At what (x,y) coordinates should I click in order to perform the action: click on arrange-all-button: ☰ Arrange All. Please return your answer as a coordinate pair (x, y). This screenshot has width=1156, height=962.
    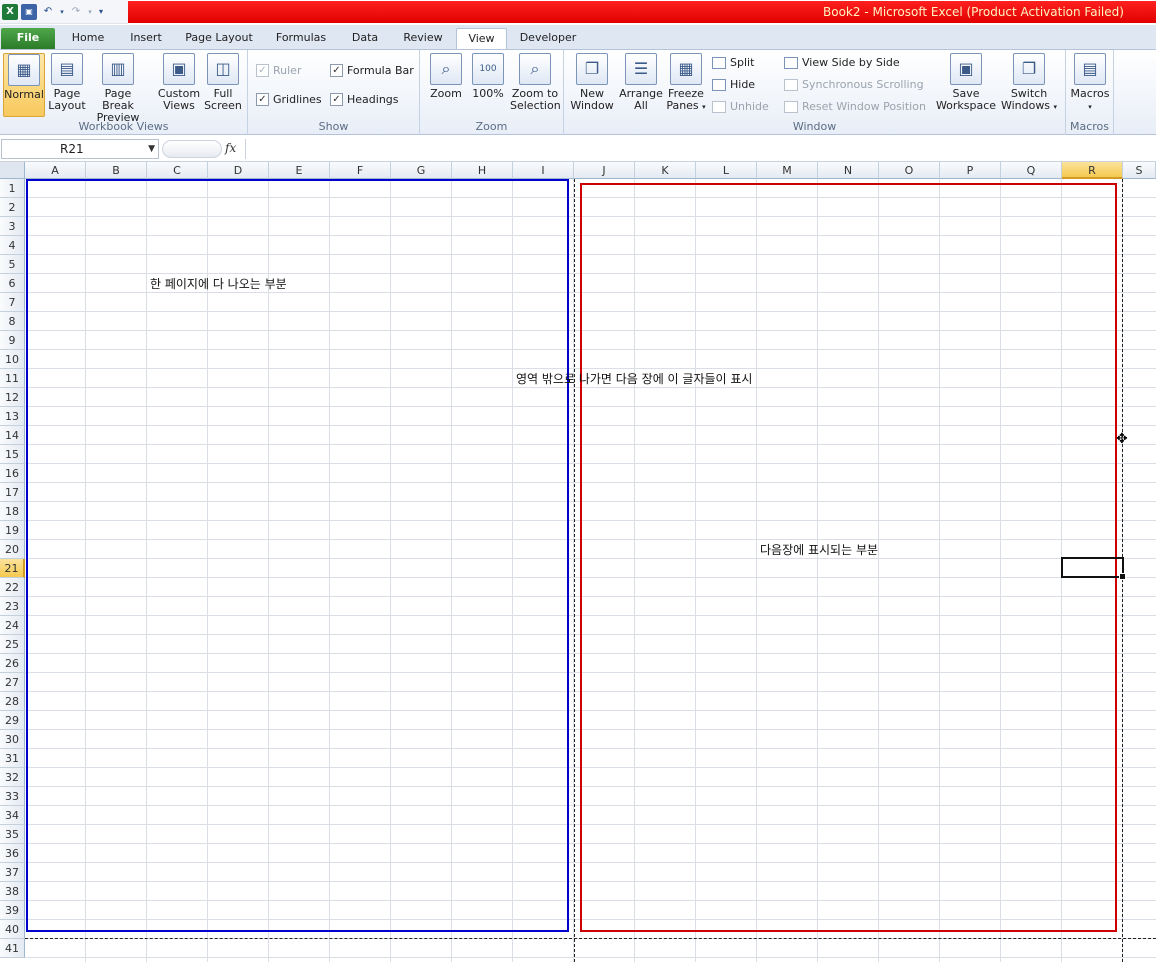
    Looking at the image, I should click on (641, 82).